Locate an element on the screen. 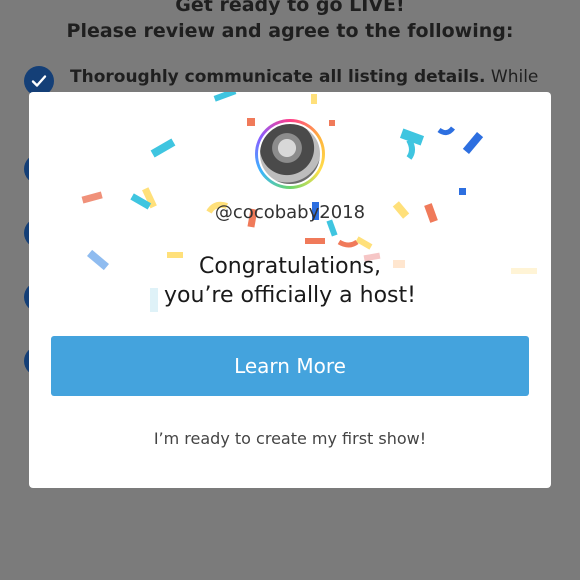 Image resolution: width=580 pixels, height=580 pixels. create-first-show-link: I’m ready to create my first show! is located at coordinates (290, 438).